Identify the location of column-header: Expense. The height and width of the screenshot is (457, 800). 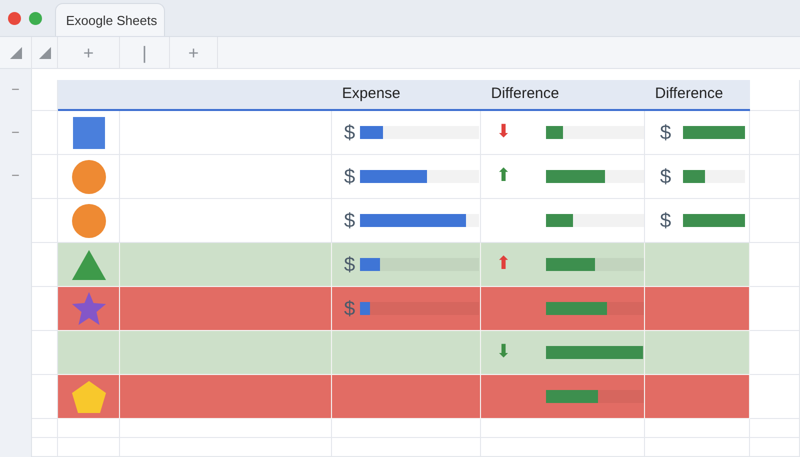
(406, 95).